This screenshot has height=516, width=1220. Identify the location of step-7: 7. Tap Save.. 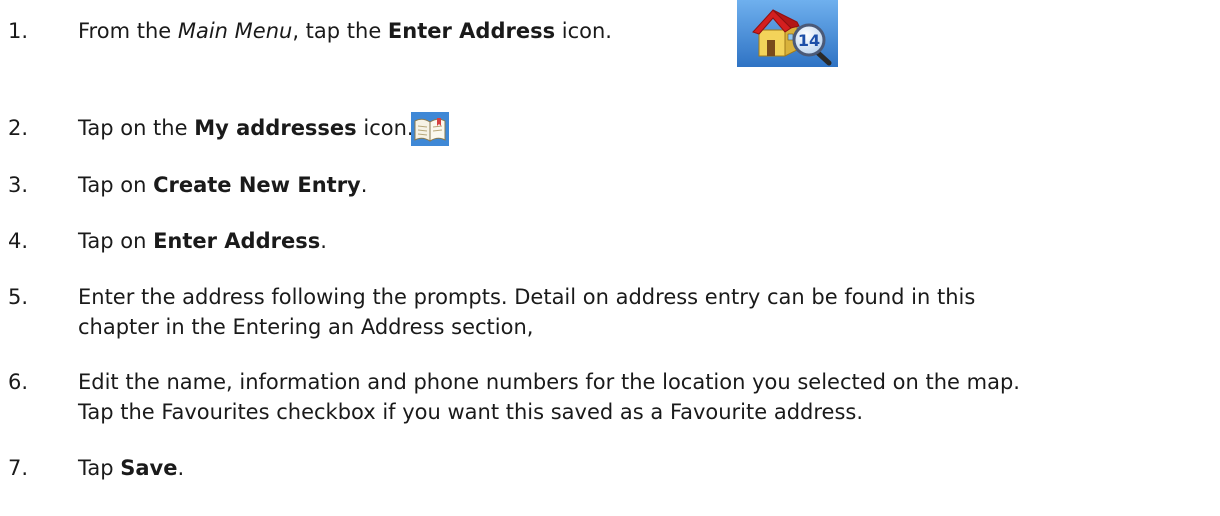
(609, 468).